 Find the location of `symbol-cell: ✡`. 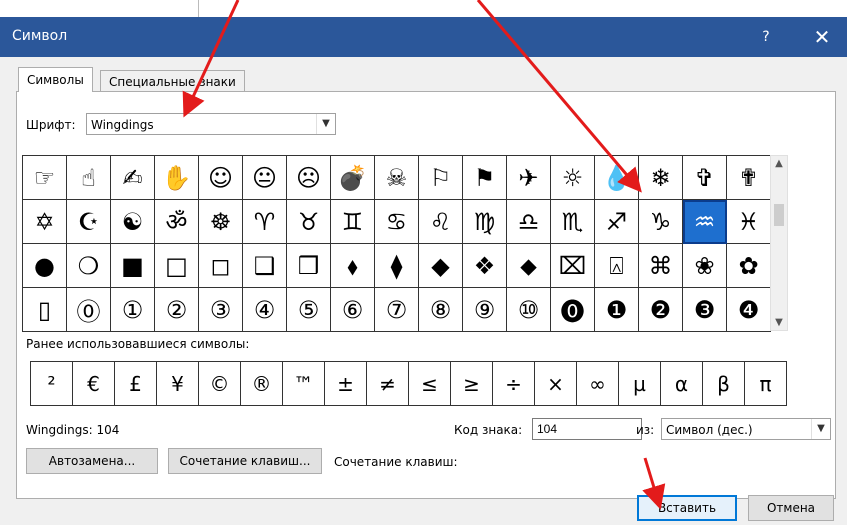

symbol-cell: ✡ is located at coordinates (45, 222).